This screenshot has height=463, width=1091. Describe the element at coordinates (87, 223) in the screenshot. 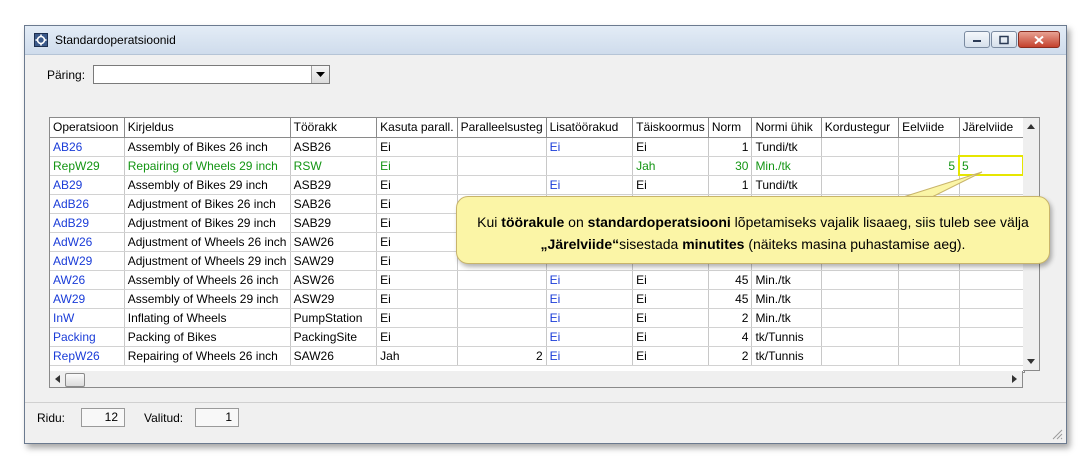

I see `table-cell-code: AdB29` at that location.